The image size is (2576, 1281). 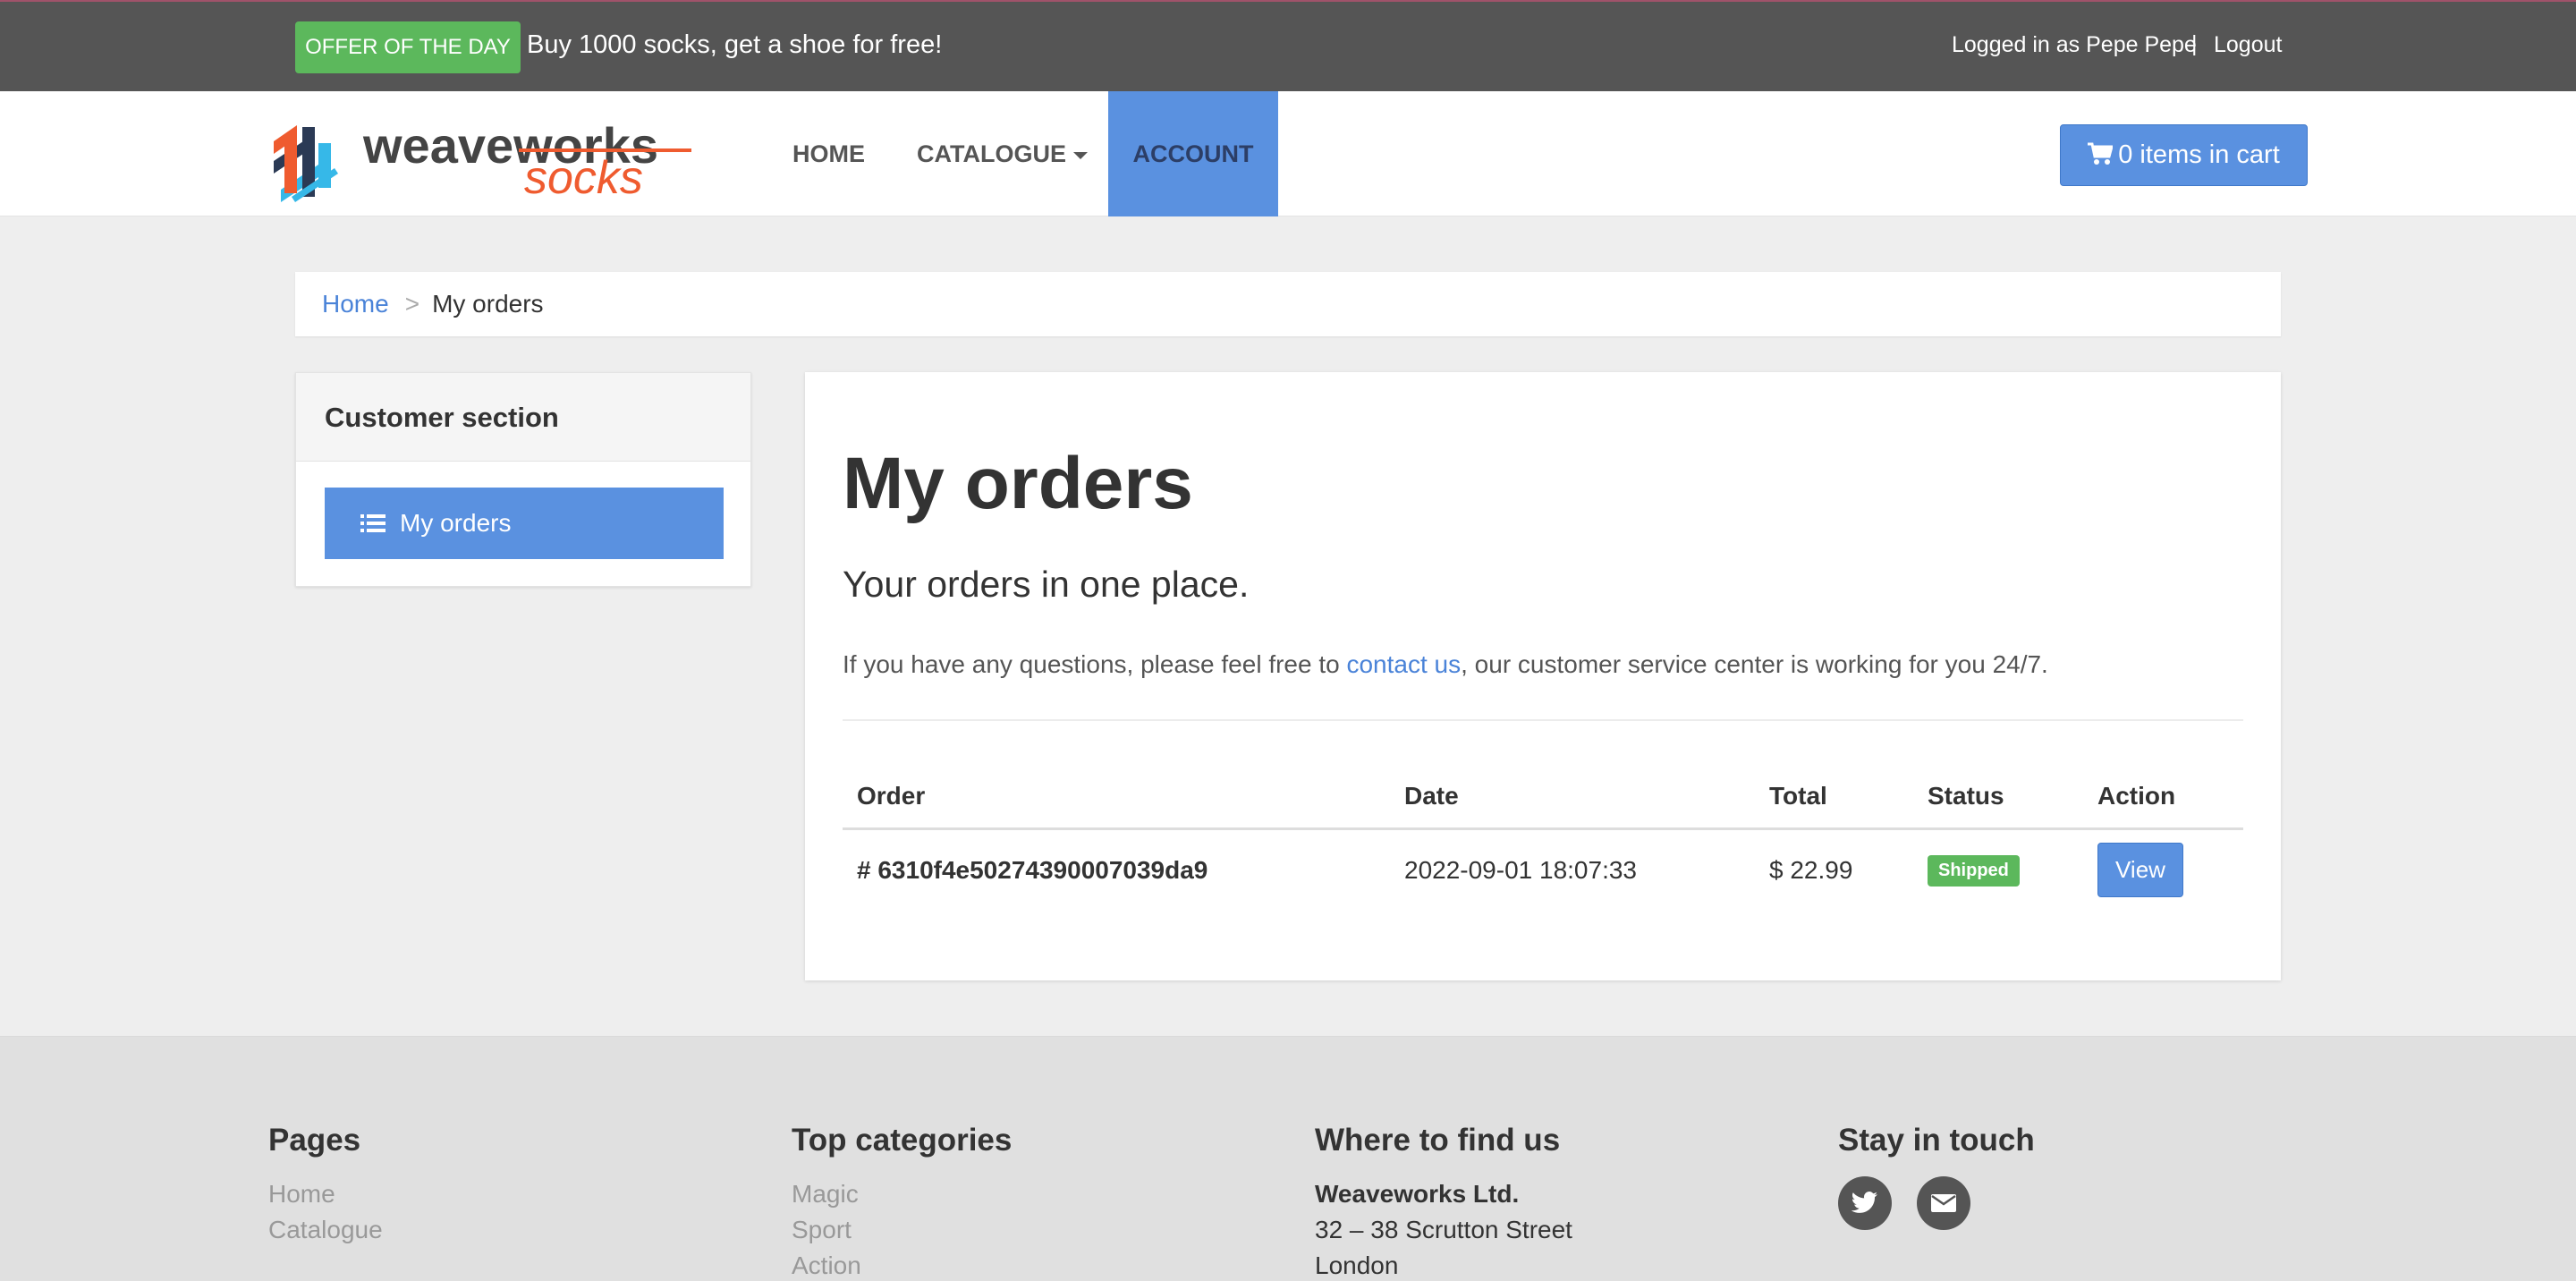 I want to click on footer-city: London, so click(x=1357, y=1265).